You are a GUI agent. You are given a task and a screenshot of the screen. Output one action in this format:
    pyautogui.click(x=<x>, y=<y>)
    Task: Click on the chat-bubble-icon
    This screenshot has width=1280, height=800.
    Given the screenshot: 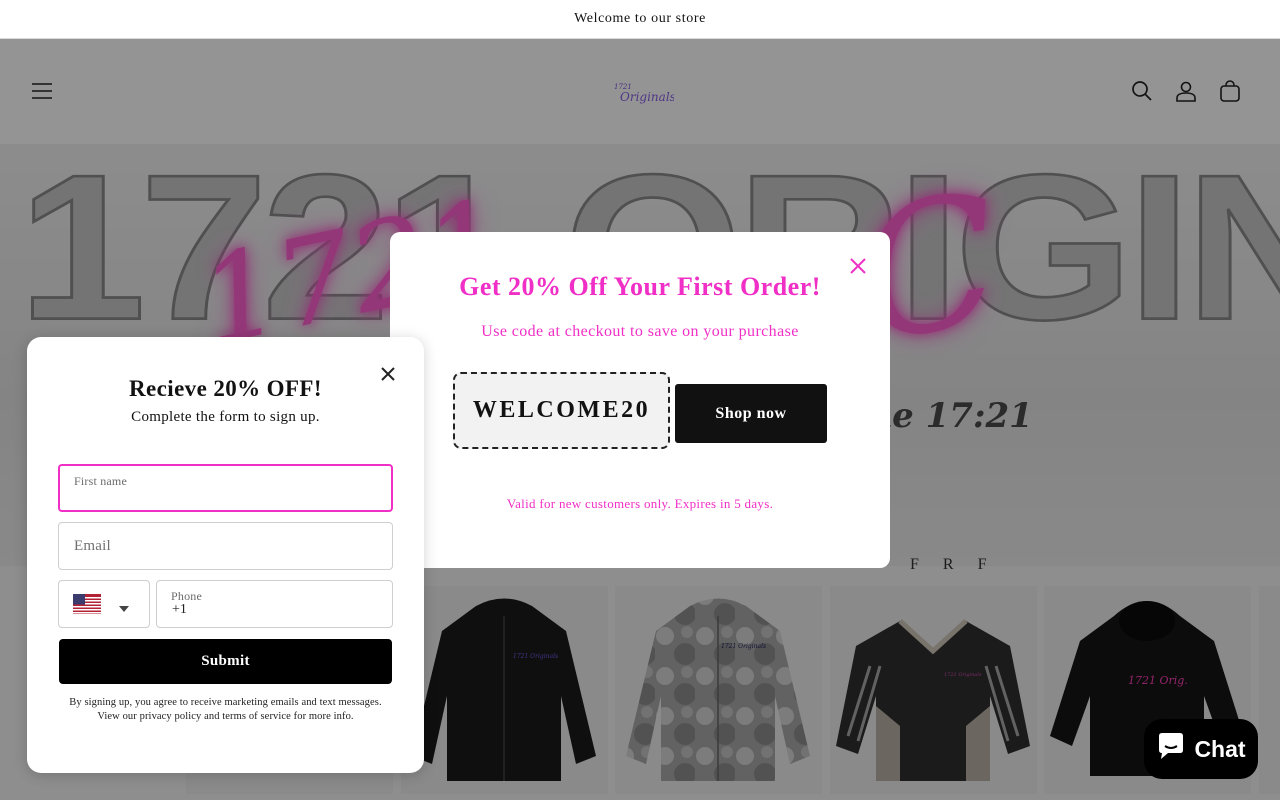 What is the action you would take?
    pyautogui.click(x=1171, y=749)
    